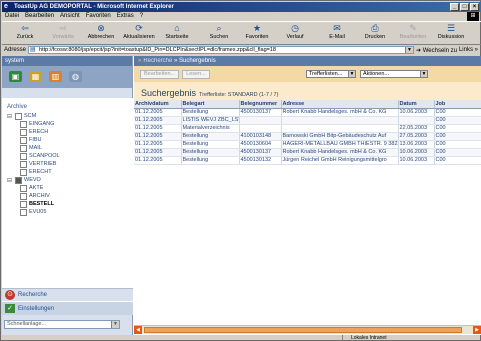  I want to click on tree-heading: Archive, so click(17, 107).